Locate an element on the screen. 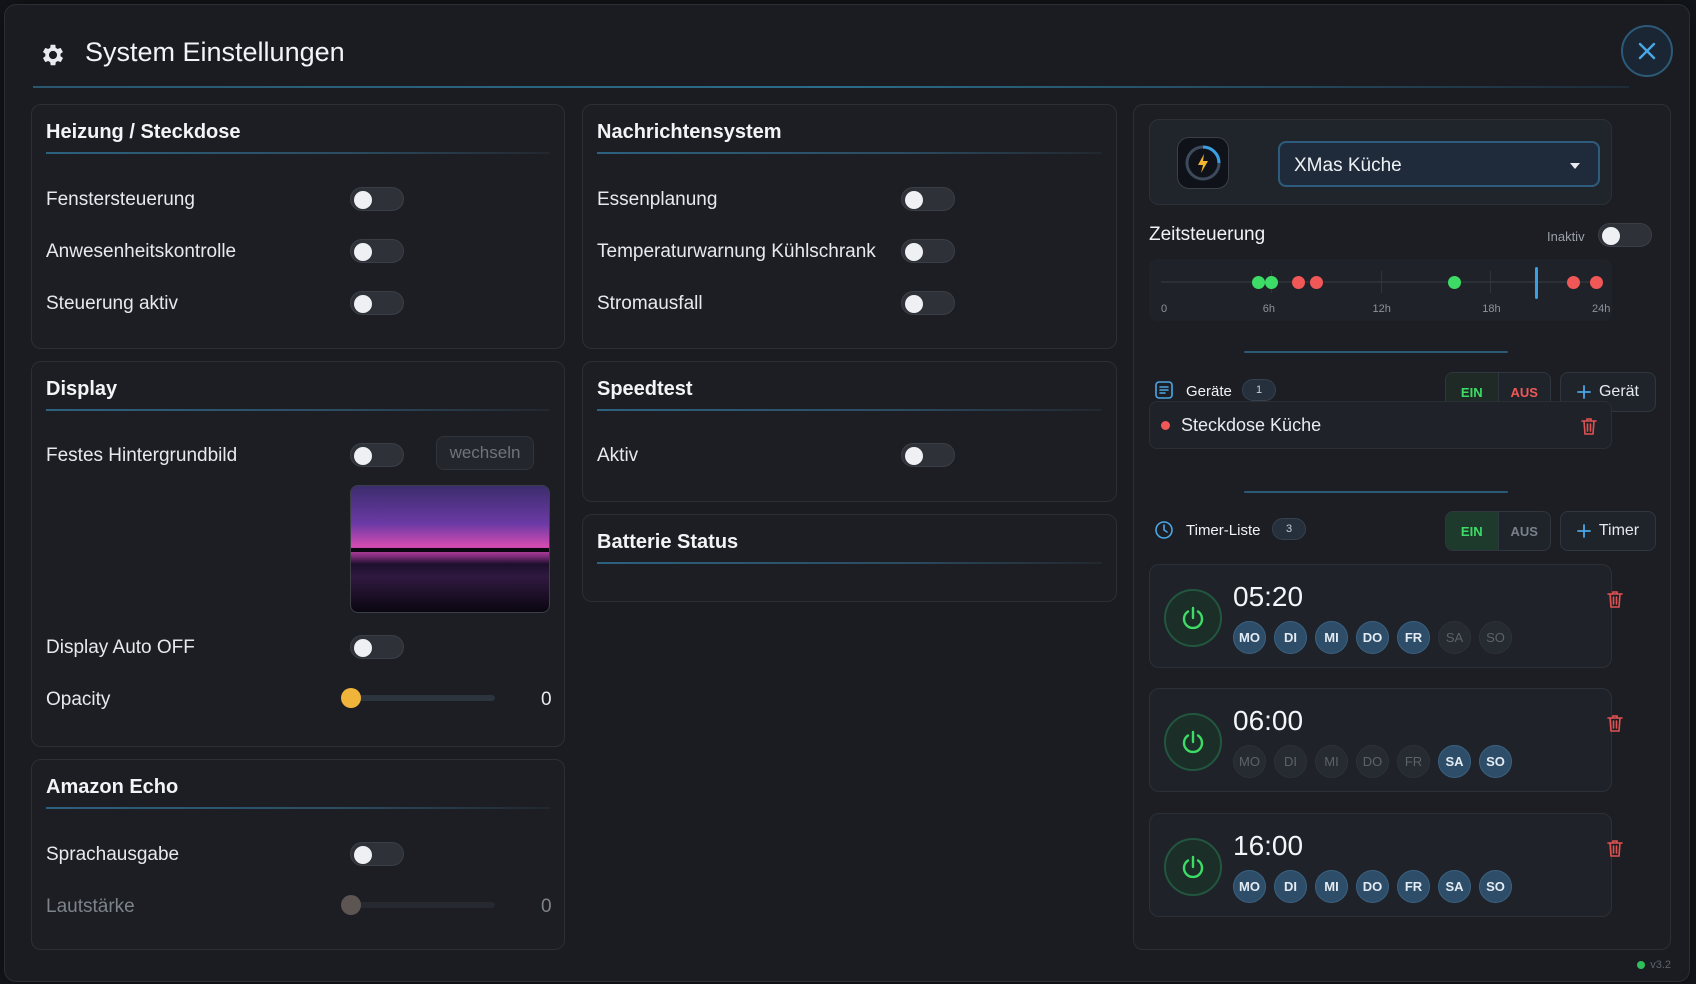  add-timer-button: Timer is located at coordinates (1608, 531).